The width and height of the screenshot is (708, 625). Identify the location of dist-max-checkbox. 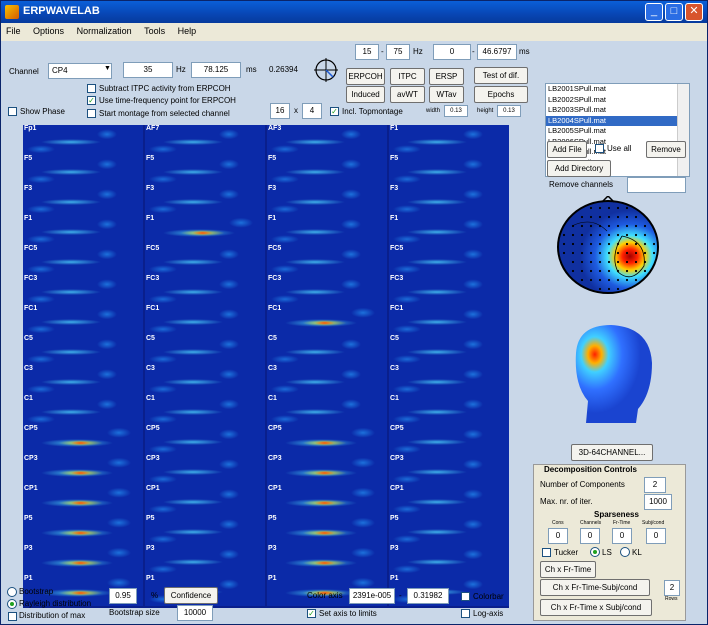
(12, 616).